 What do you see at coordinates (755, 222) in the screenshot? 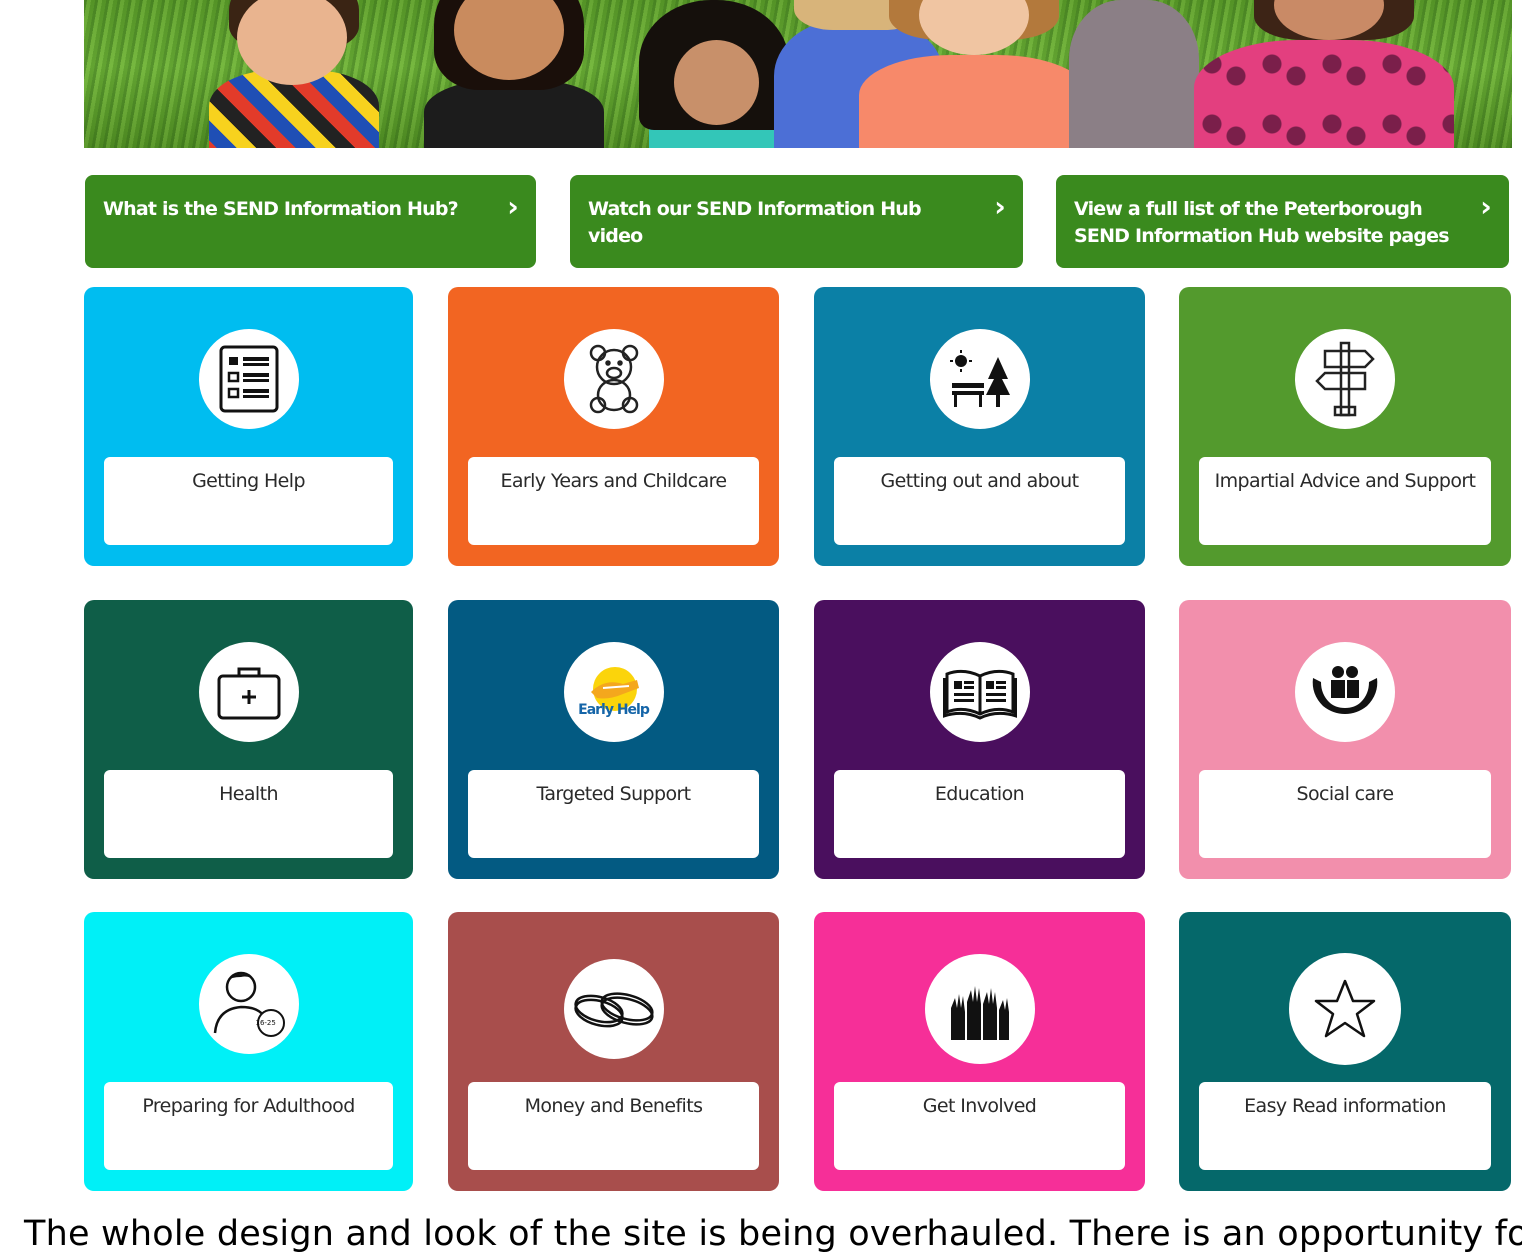
I see `link-label: Watch our SEND Information Hub video` at bounding box center [755, 222].